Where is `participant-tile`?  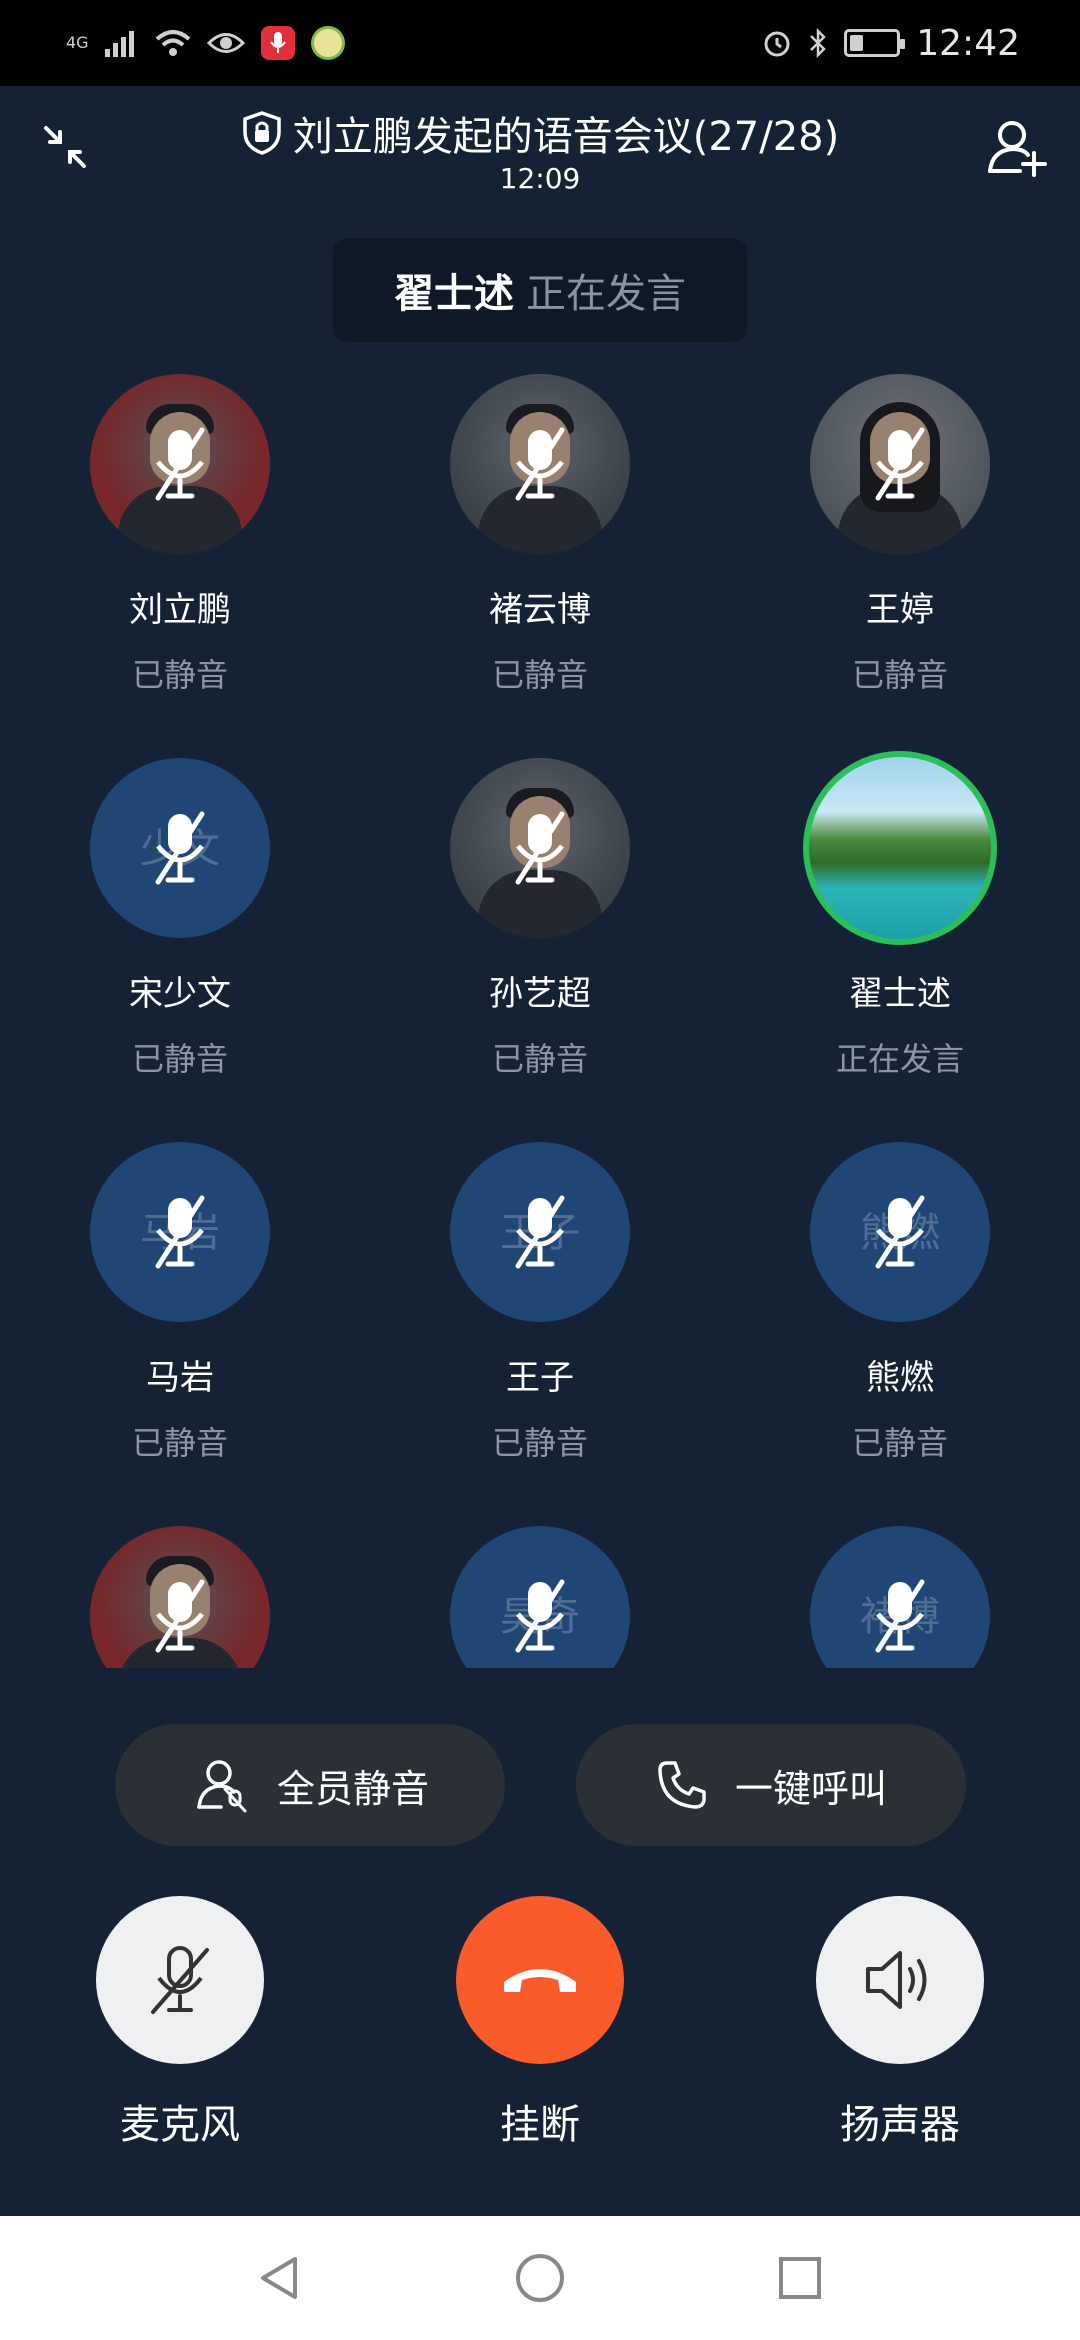
participant-tile is located at coordinates (180, 1590).